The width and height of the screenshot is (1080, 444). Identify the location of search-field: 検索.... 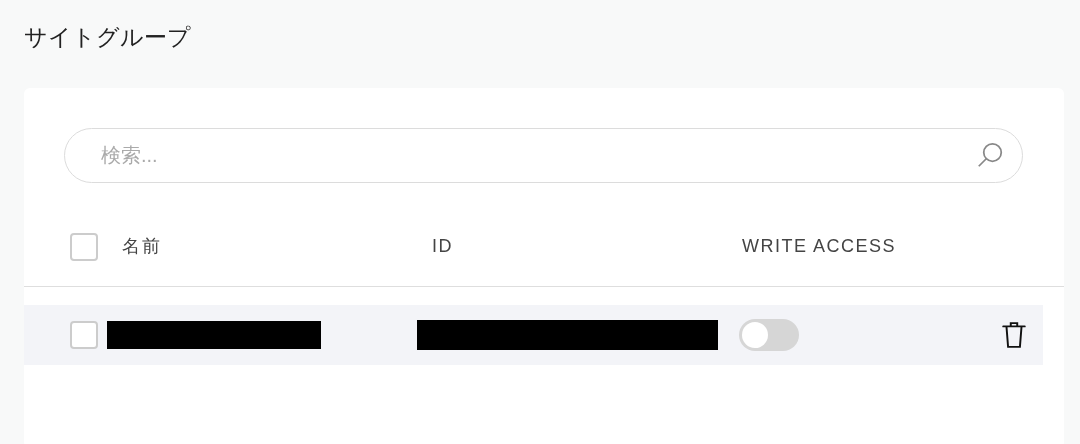
(543, 155).